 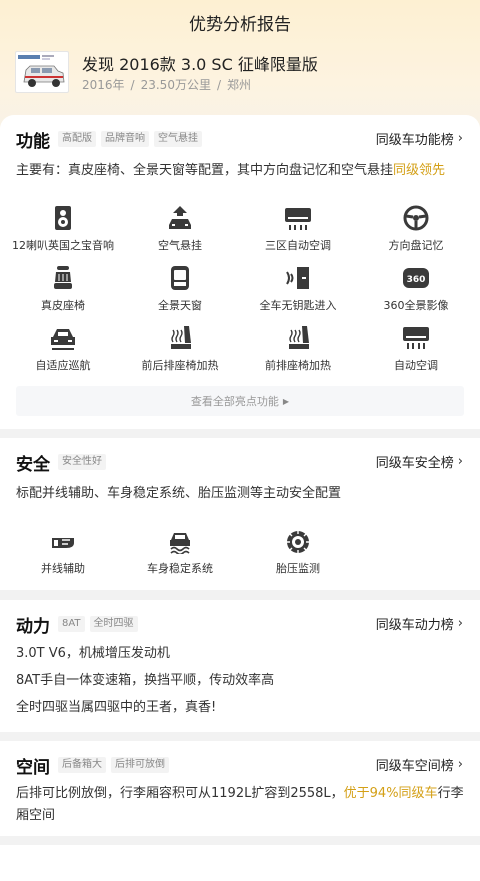 I want to click on stability-control-icon, so click(x=180, y=543).